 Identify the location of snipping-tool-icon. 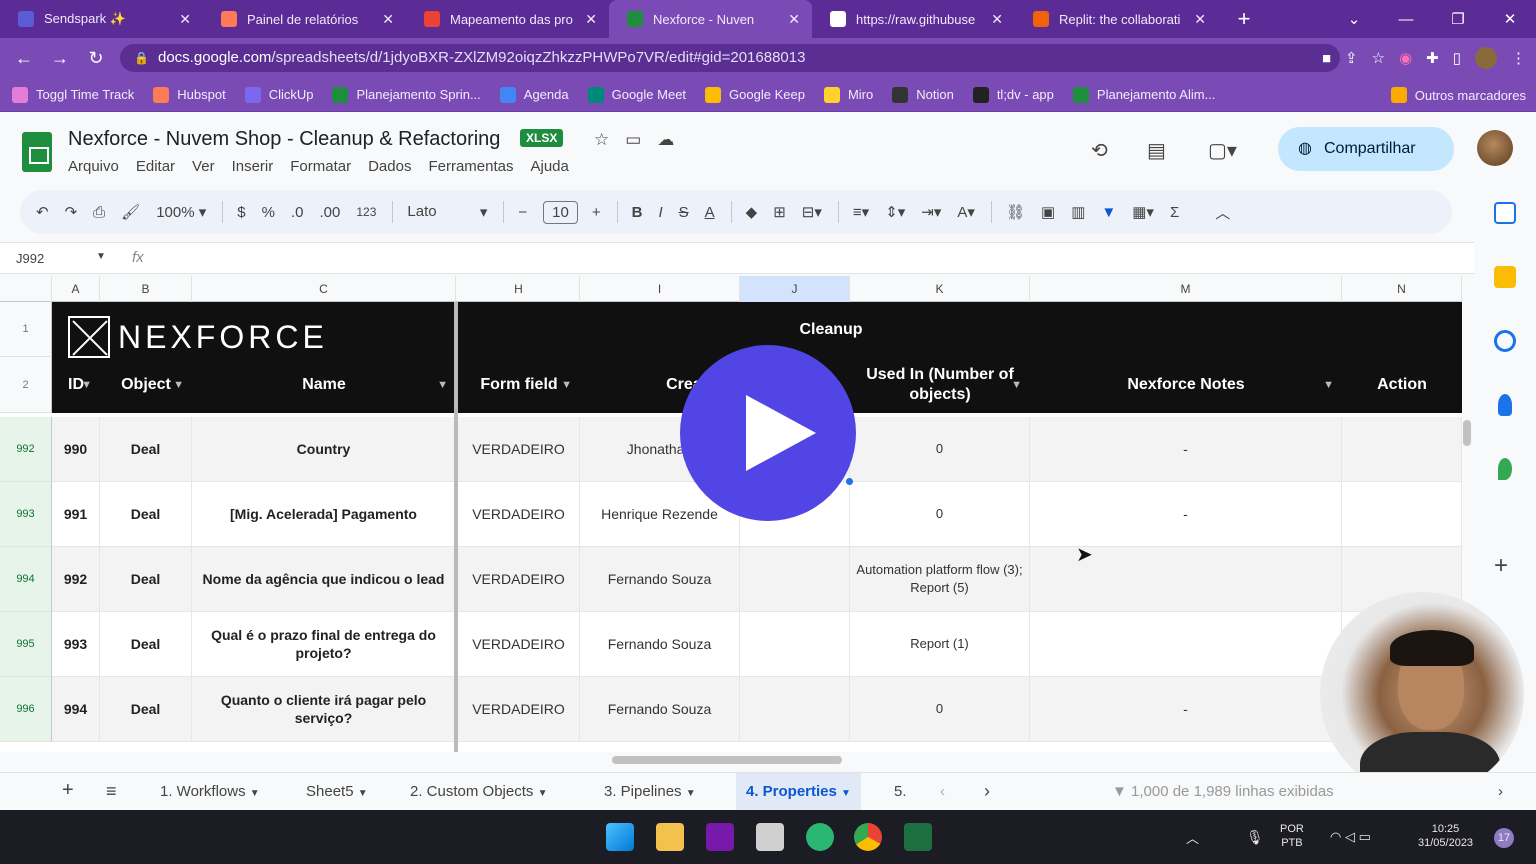
(770, 837).